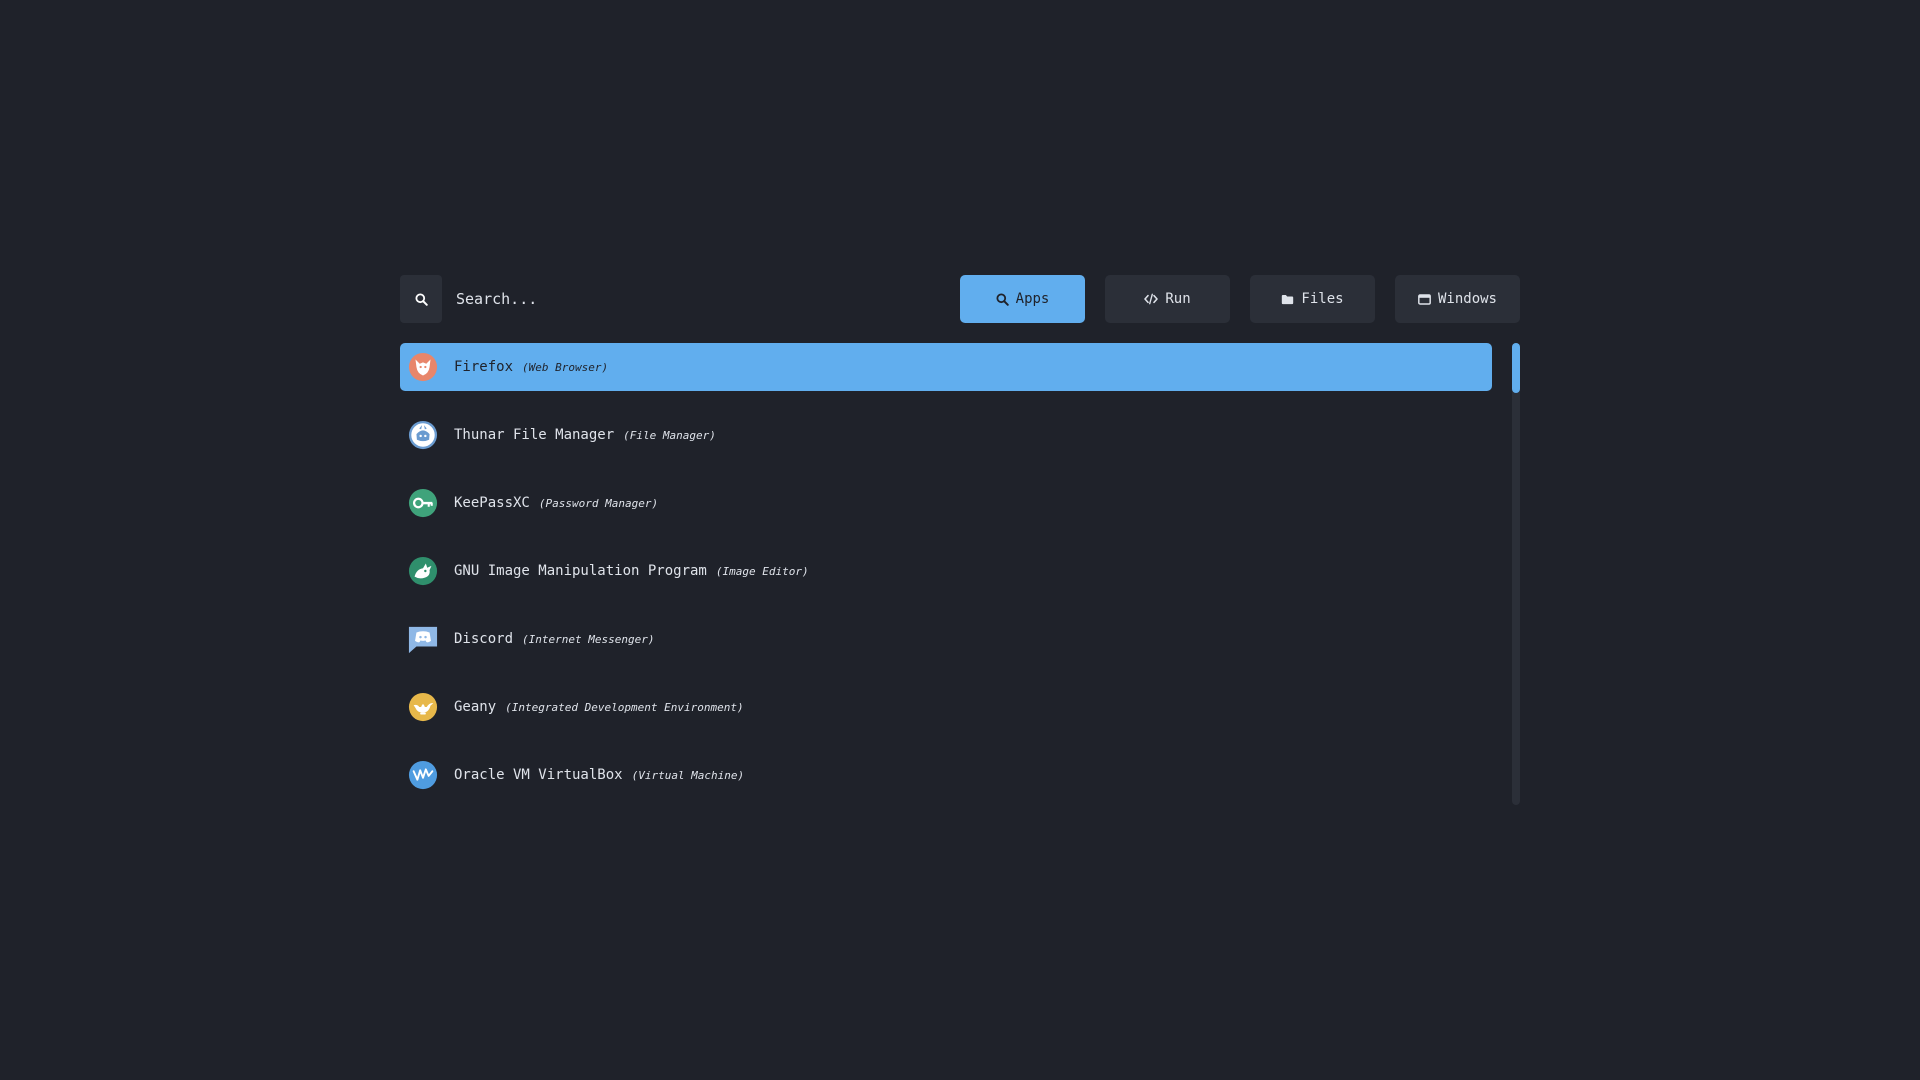 The width and height of the screenshot is (1920, 1080). Describe the element at coordinates (580, 571) in the screenshot. I see `app-name: GNU Image Manipulation Program` at that location.